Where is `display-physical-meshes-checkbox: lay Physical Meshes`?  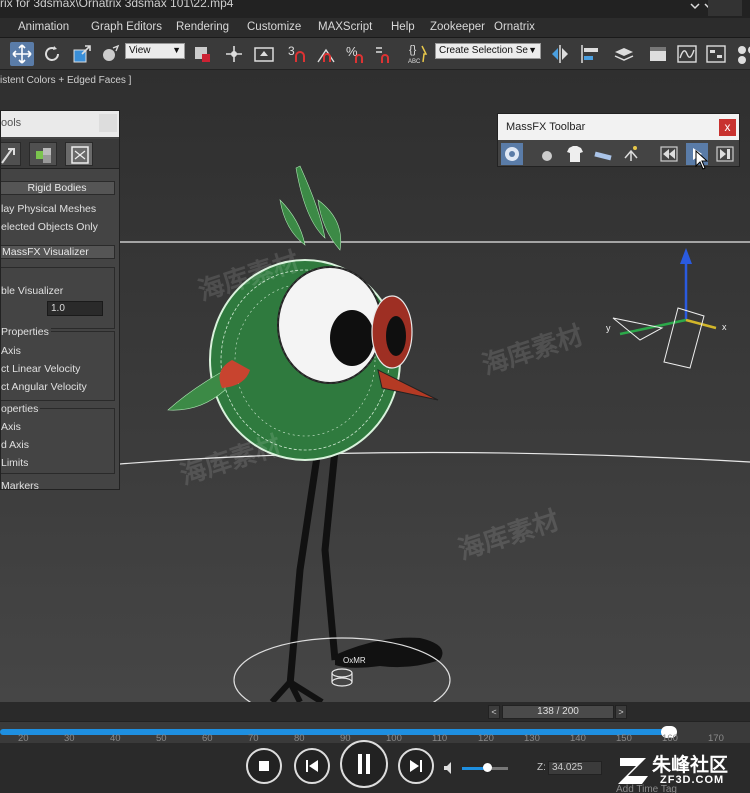
display-physical-meshes-checkbox: lay Physical Meshes is located at coordinates (48, 209).